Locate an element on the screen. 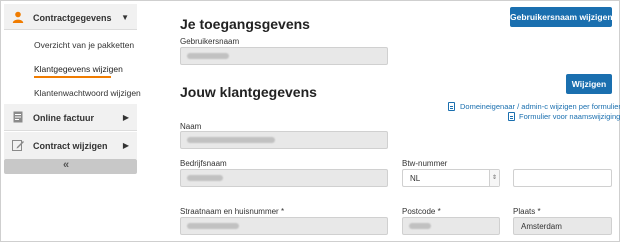 The image size is (620, 242). sidebar-group-label: Contract wijzigen is located at coordinates (70, 146).